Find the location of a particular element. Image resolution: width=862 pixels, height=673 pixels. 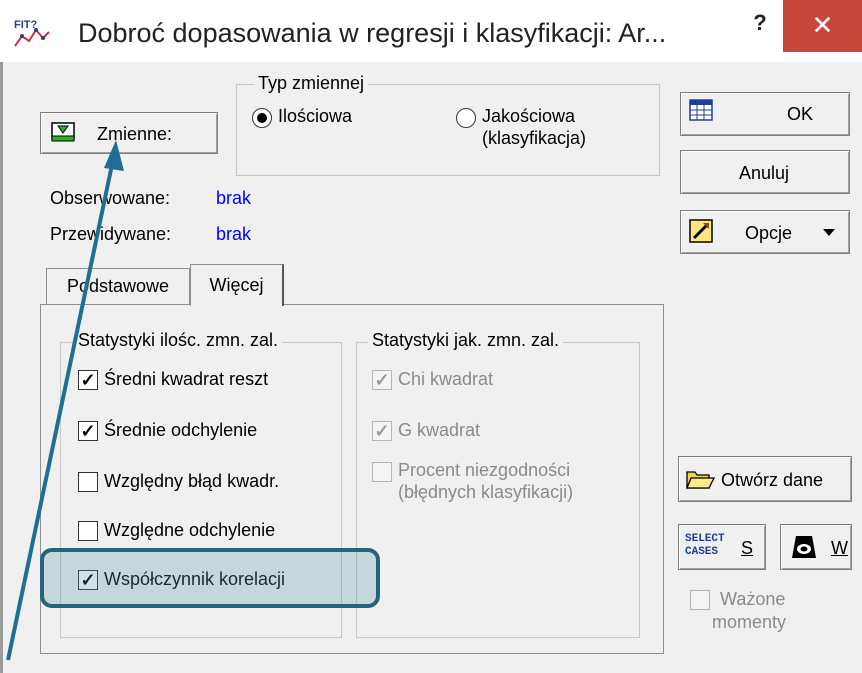

annotation-arrow-icon is located at coordinates (65, 400).